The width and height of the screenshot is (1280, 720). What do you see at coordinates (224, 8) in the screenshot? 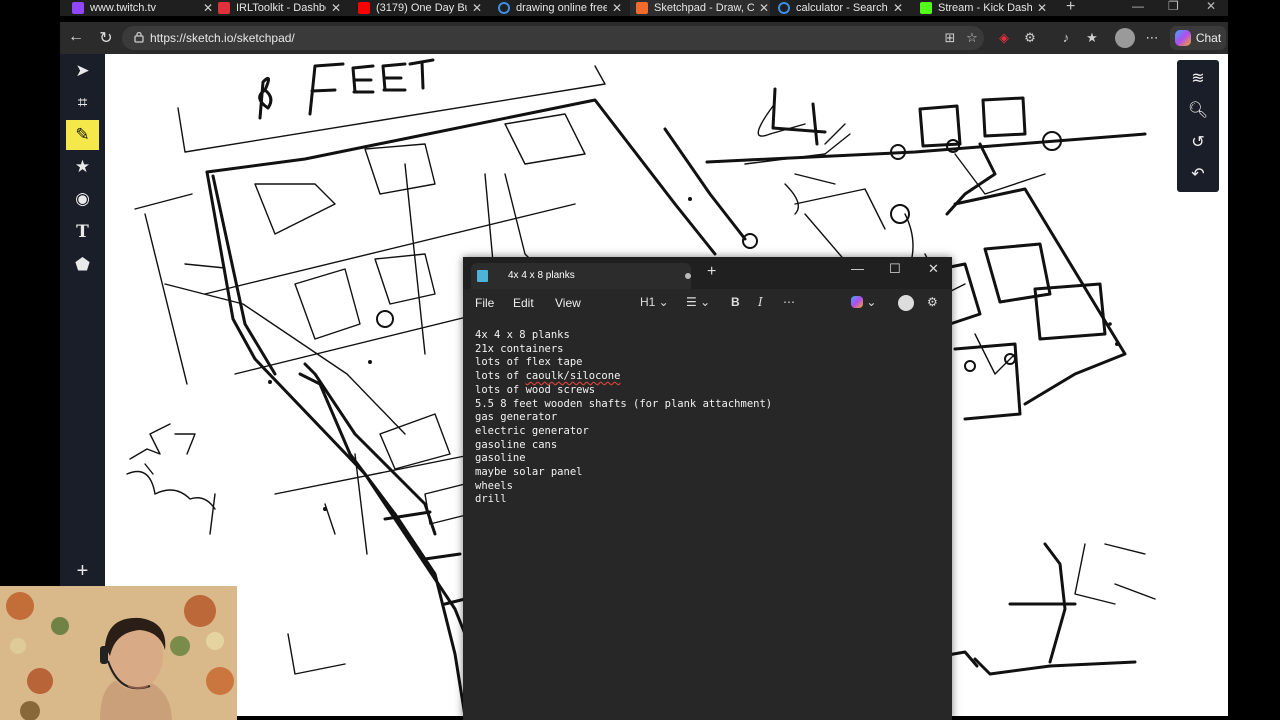
I see `irltoolkit-icon` at bounding box center [224, 8].